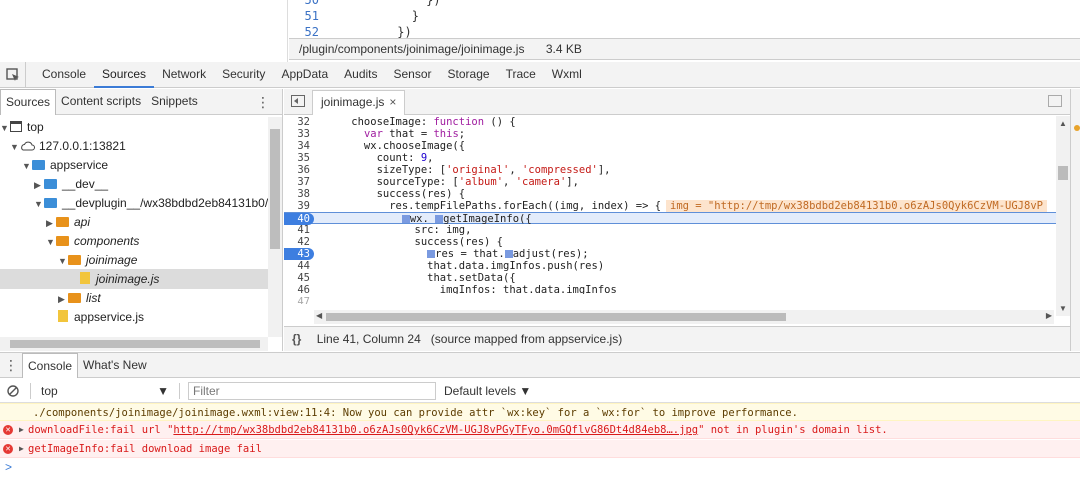 The width and height of the screenshot is (1080, 483). Describe the element at coordinates (406, 122) in the screenshot. I see `code-line: 32 chooseImage: function () {` at that location.